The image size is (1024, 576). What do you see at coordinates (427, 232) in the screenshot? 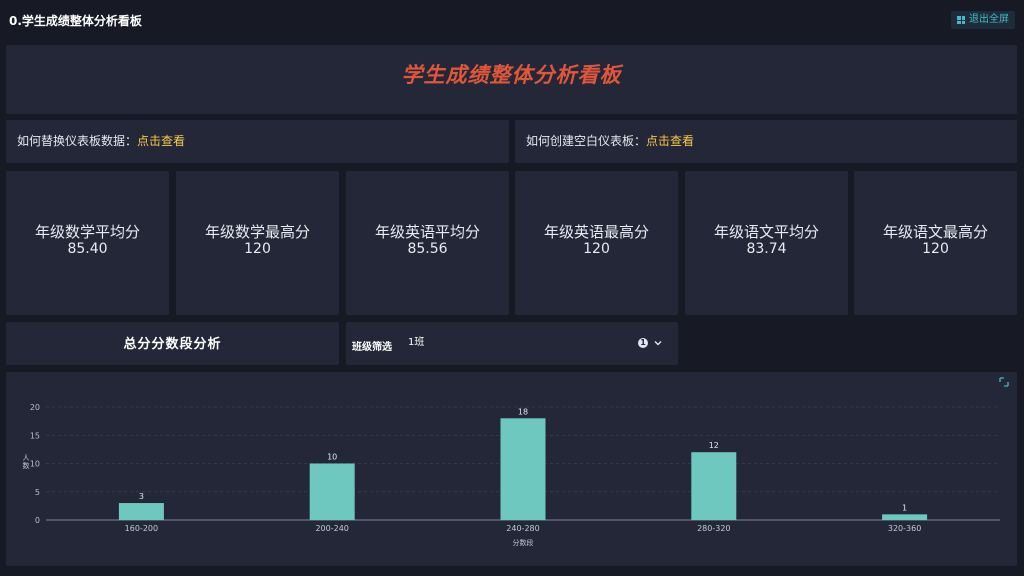
I see `kpi-label: 年级英语平均分` at bounding box center [427, 232].